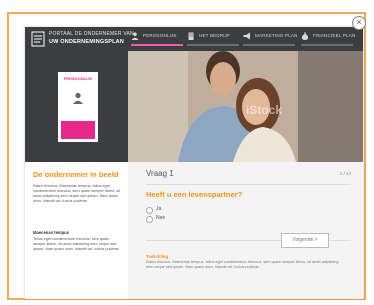  Describe the element at coordinates (78, 130) in the screenshot. I see `profile-card-badge` at that location.